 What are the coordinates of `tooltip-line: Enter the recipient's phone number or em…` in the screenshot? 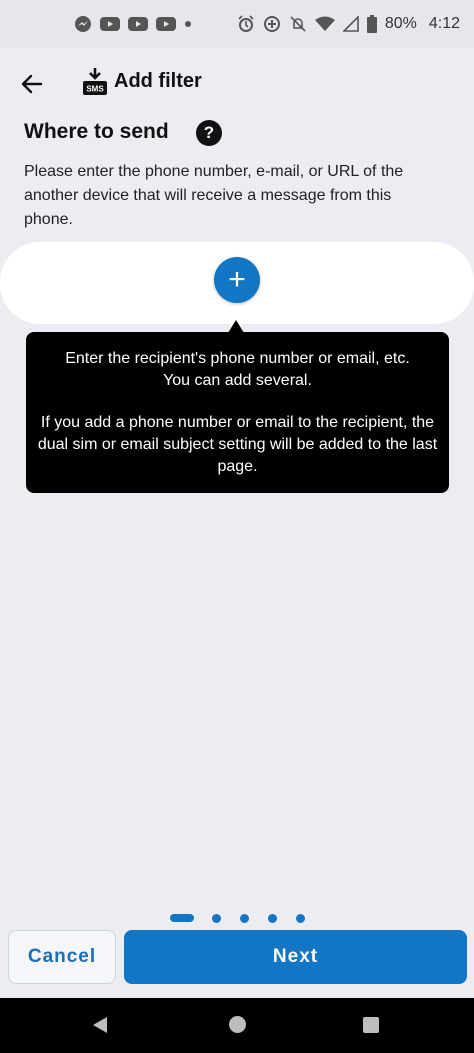 It's located at (237, 358).